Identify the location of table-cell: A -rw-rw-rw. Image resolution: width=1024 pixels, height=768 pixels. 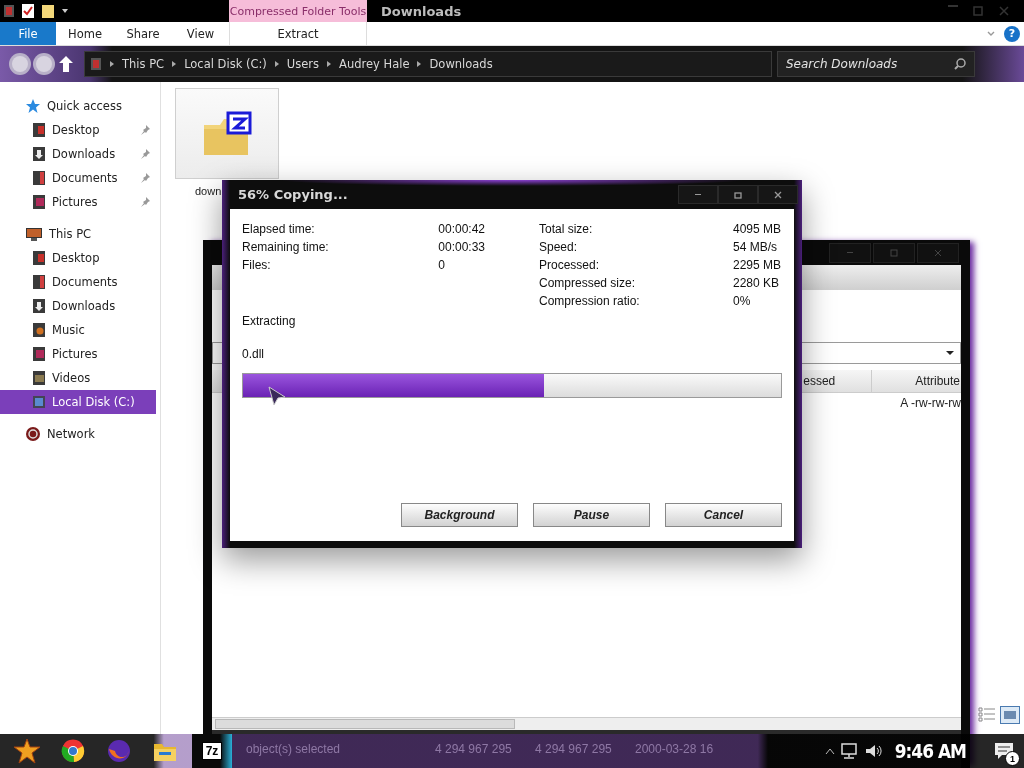
(930, 403).